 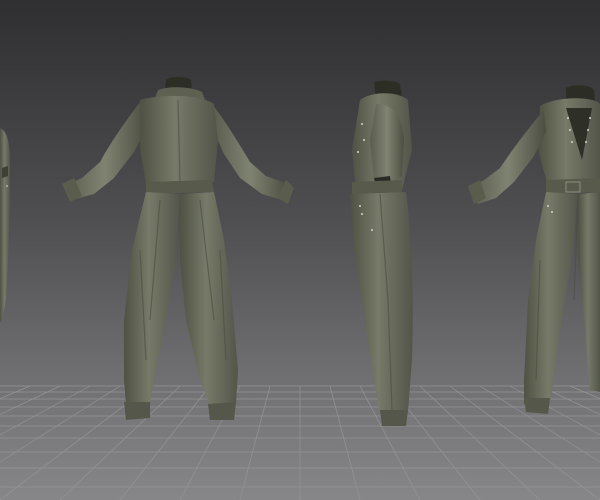 What do you see at coordinates (5, 225) in the screenshot?
I see `jumpsuit-left-partial` at bounding box center [5, 225].